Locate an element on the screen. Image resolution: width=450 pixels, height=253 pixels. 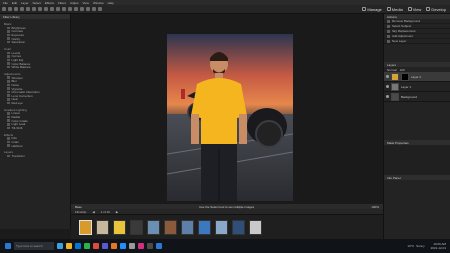
clone-tool-icon is located at coordinates (40, 9).